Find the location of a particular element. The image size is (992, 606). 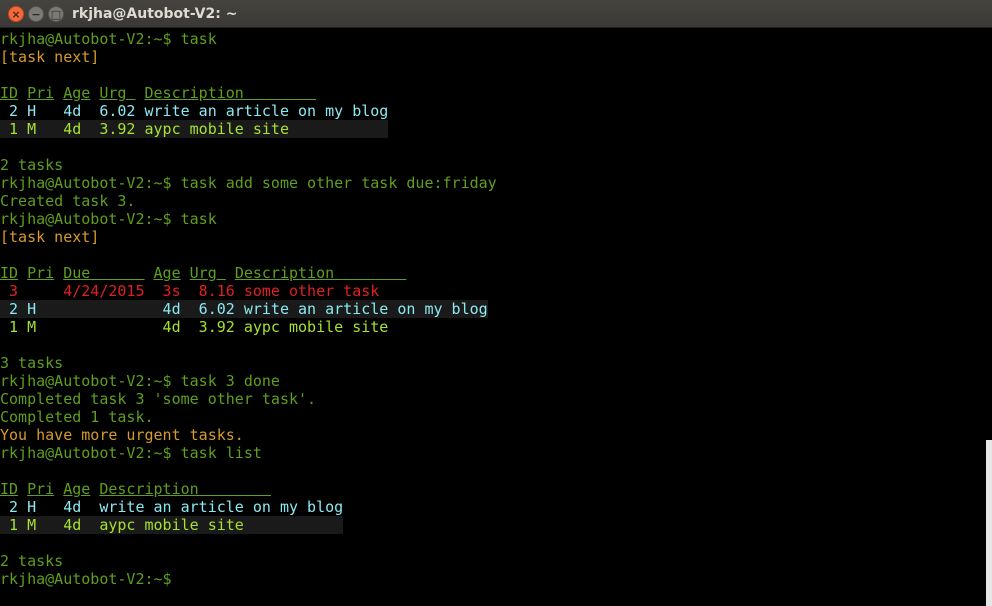

terminal-text: Created task 3. is located at coordinates (68, 201).